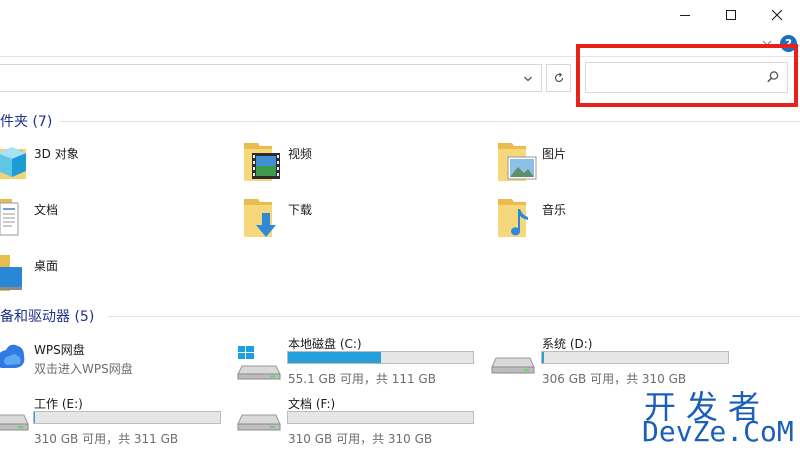  Describe the element at coordinates (325, 344) in the screenshot. I see `drive-name: 本地磁盘 (C:)` at that location.